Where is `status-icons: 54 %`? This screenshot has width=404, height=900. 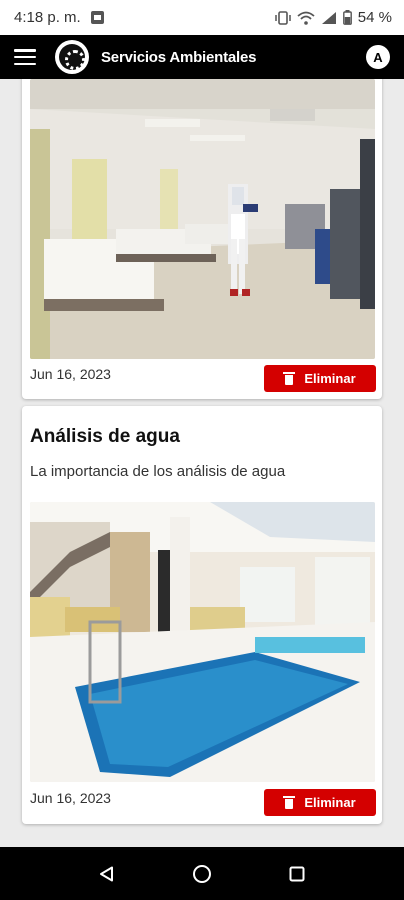
status-icons: 54 % is located at coordinates (333, 17).